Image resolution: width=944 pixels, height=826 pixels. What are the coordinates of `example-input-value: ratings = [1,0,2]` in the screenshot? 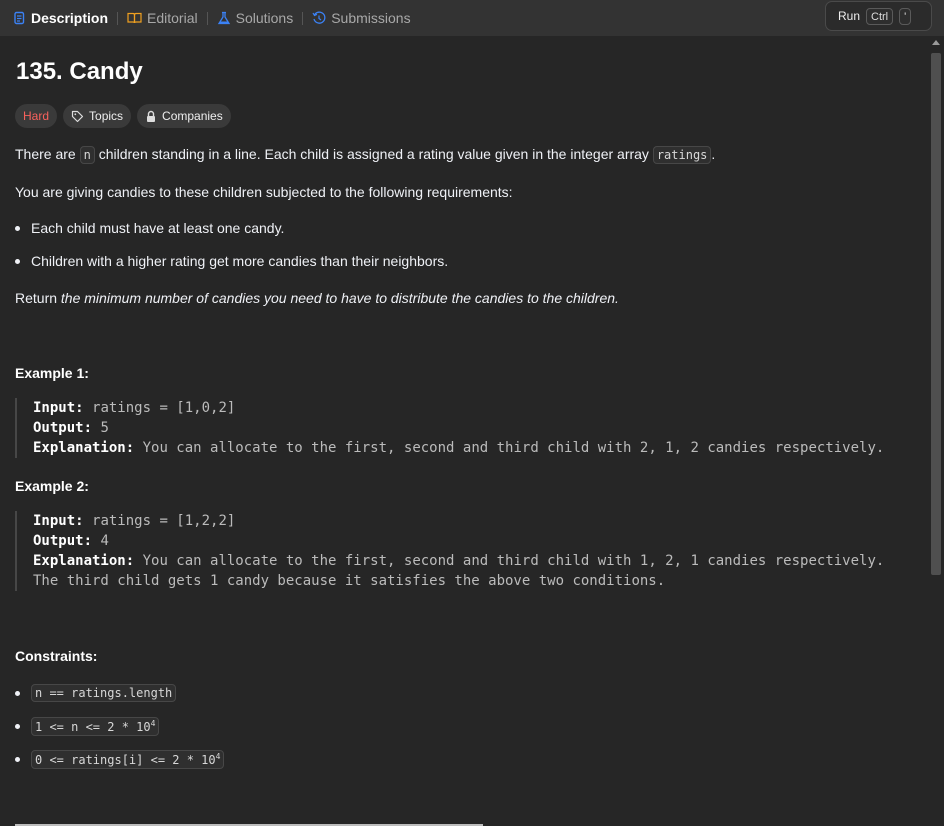 It's located at (164, 408).